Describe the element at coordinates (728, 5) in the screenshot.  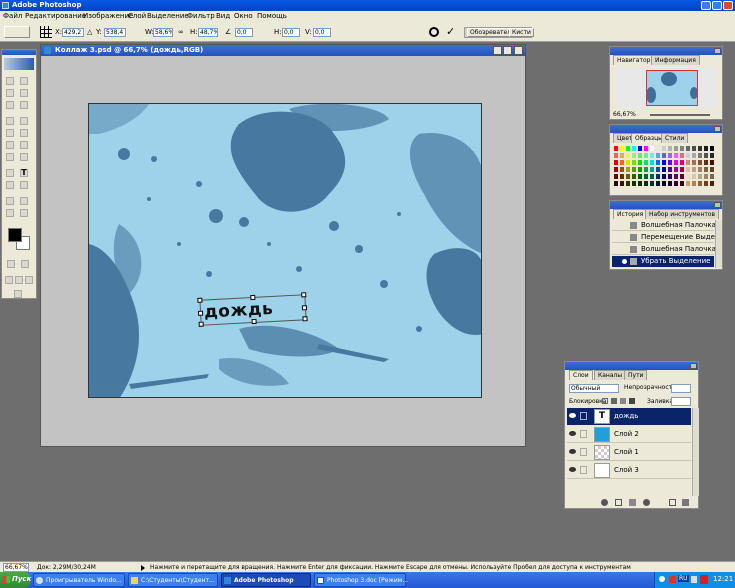
I see `close-button` at that location.